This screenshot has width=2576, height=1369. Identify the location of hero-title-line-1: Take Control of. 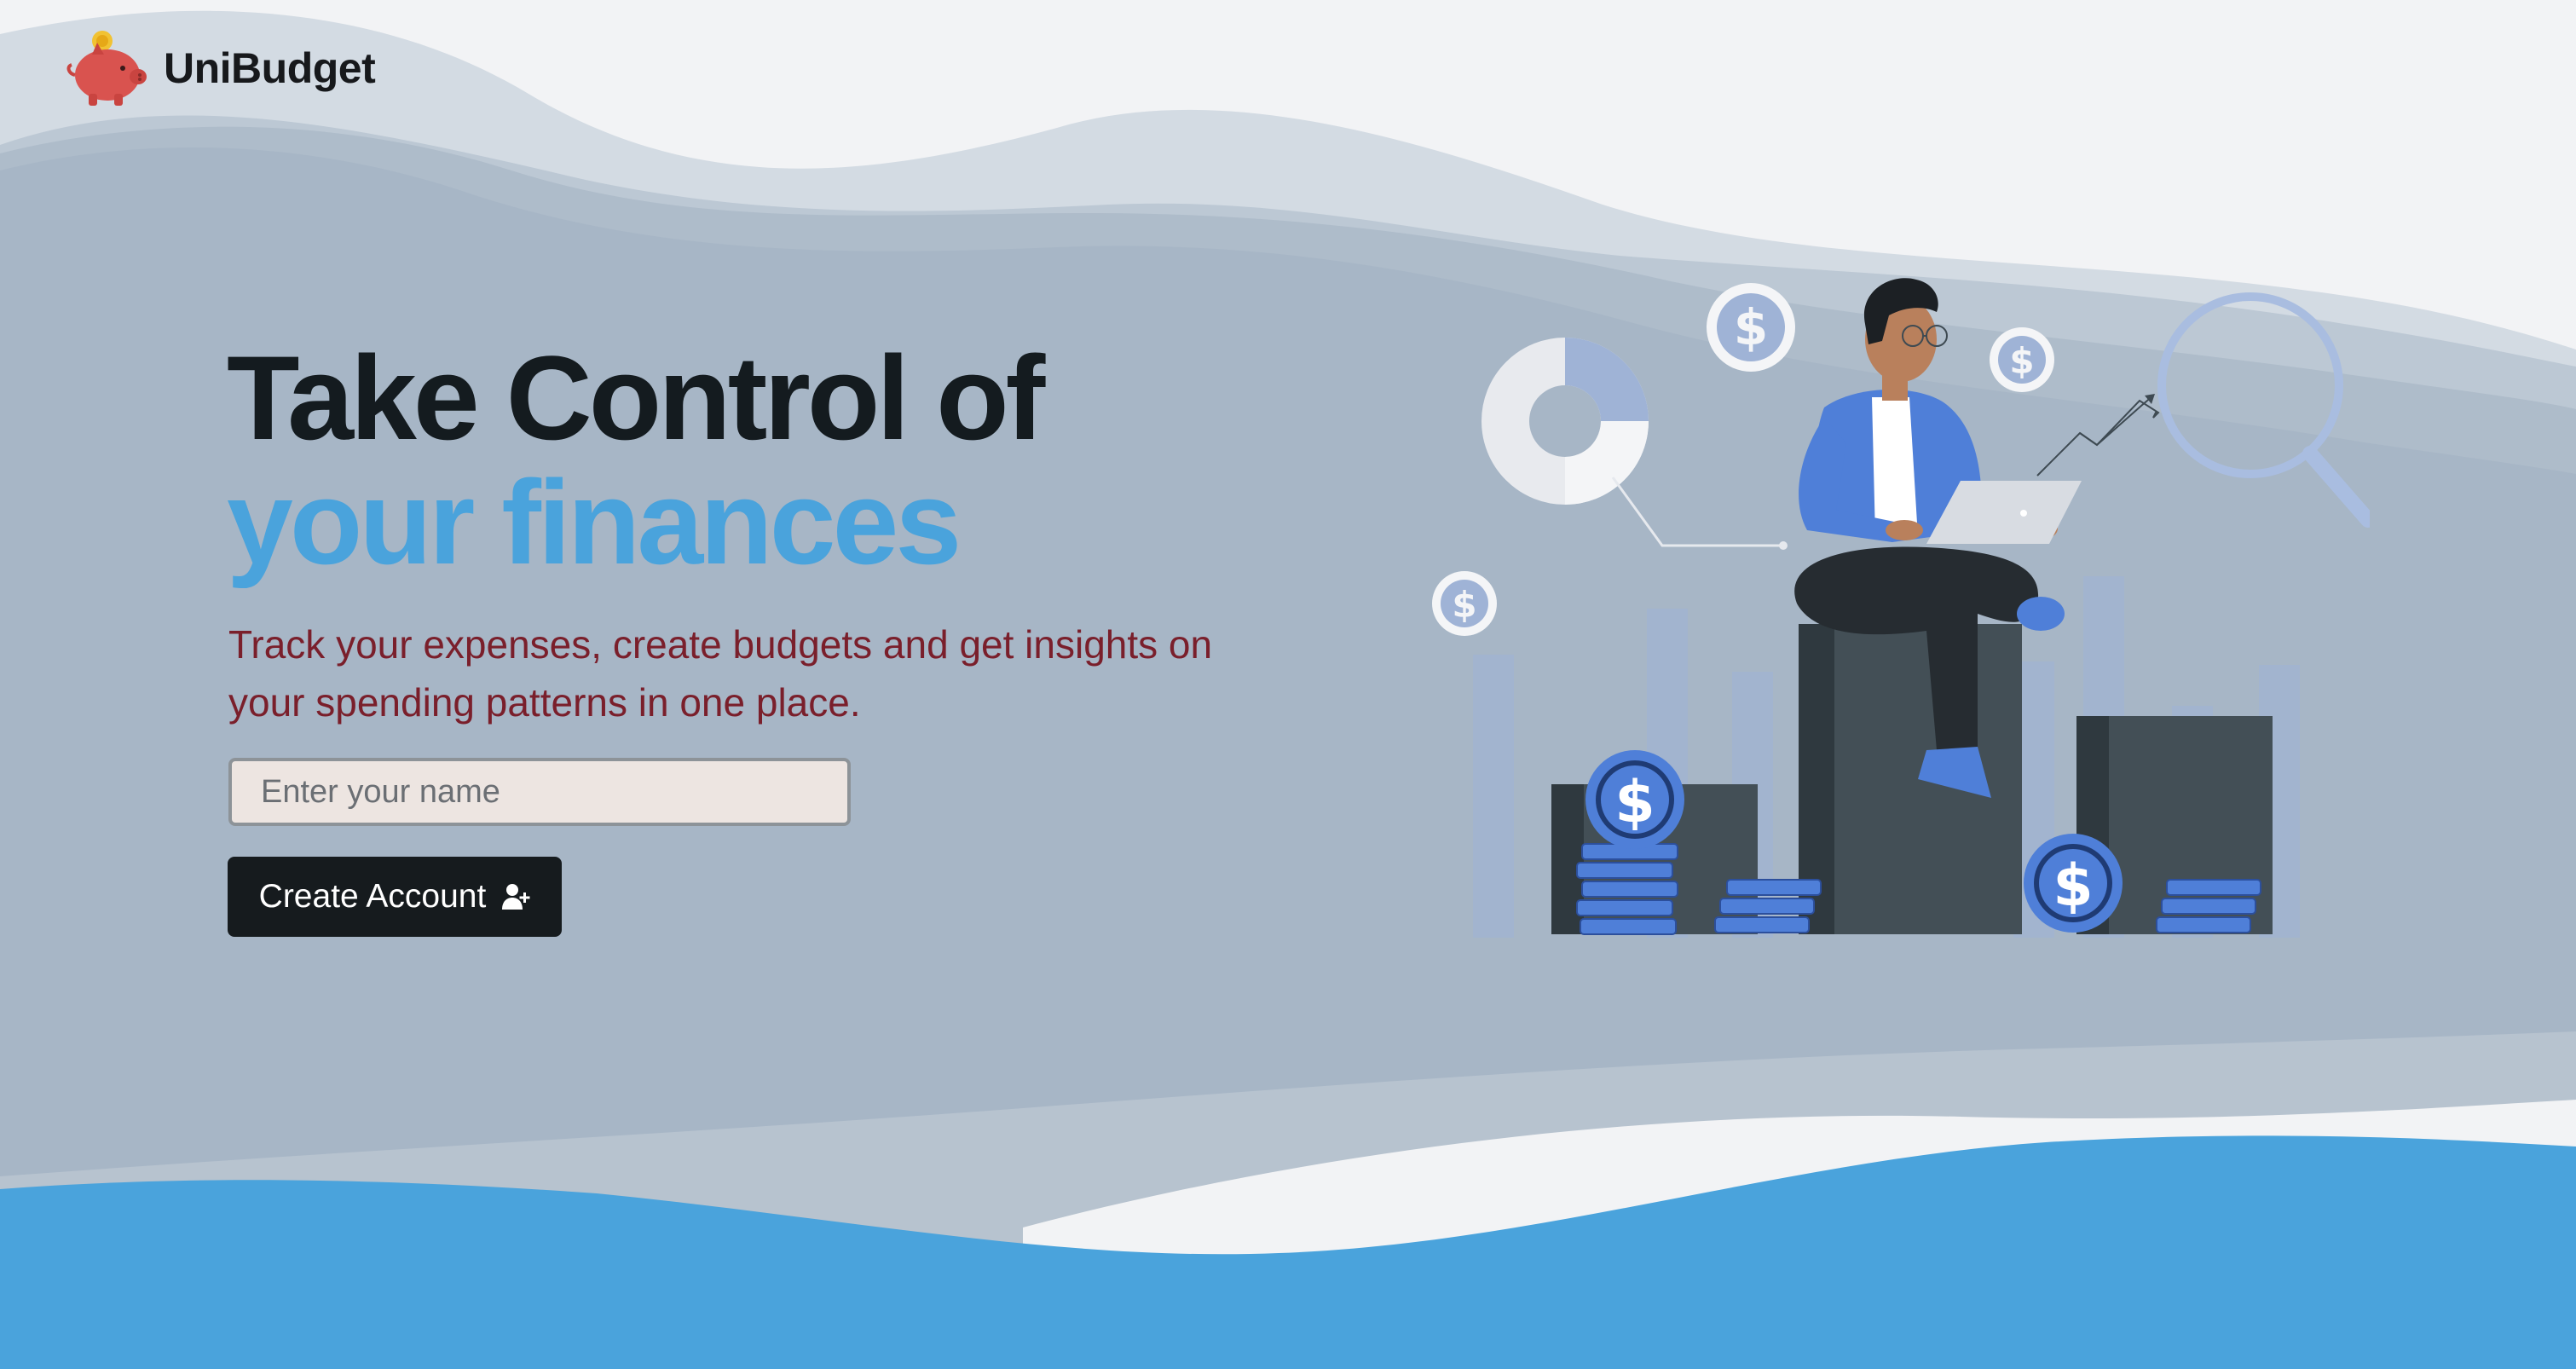
(636, 398).